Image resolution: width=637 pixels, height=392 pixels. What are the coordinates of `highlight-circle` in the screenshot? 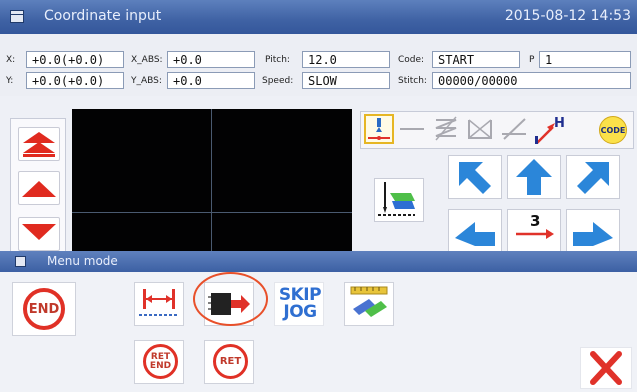 It's located at (230, 299).